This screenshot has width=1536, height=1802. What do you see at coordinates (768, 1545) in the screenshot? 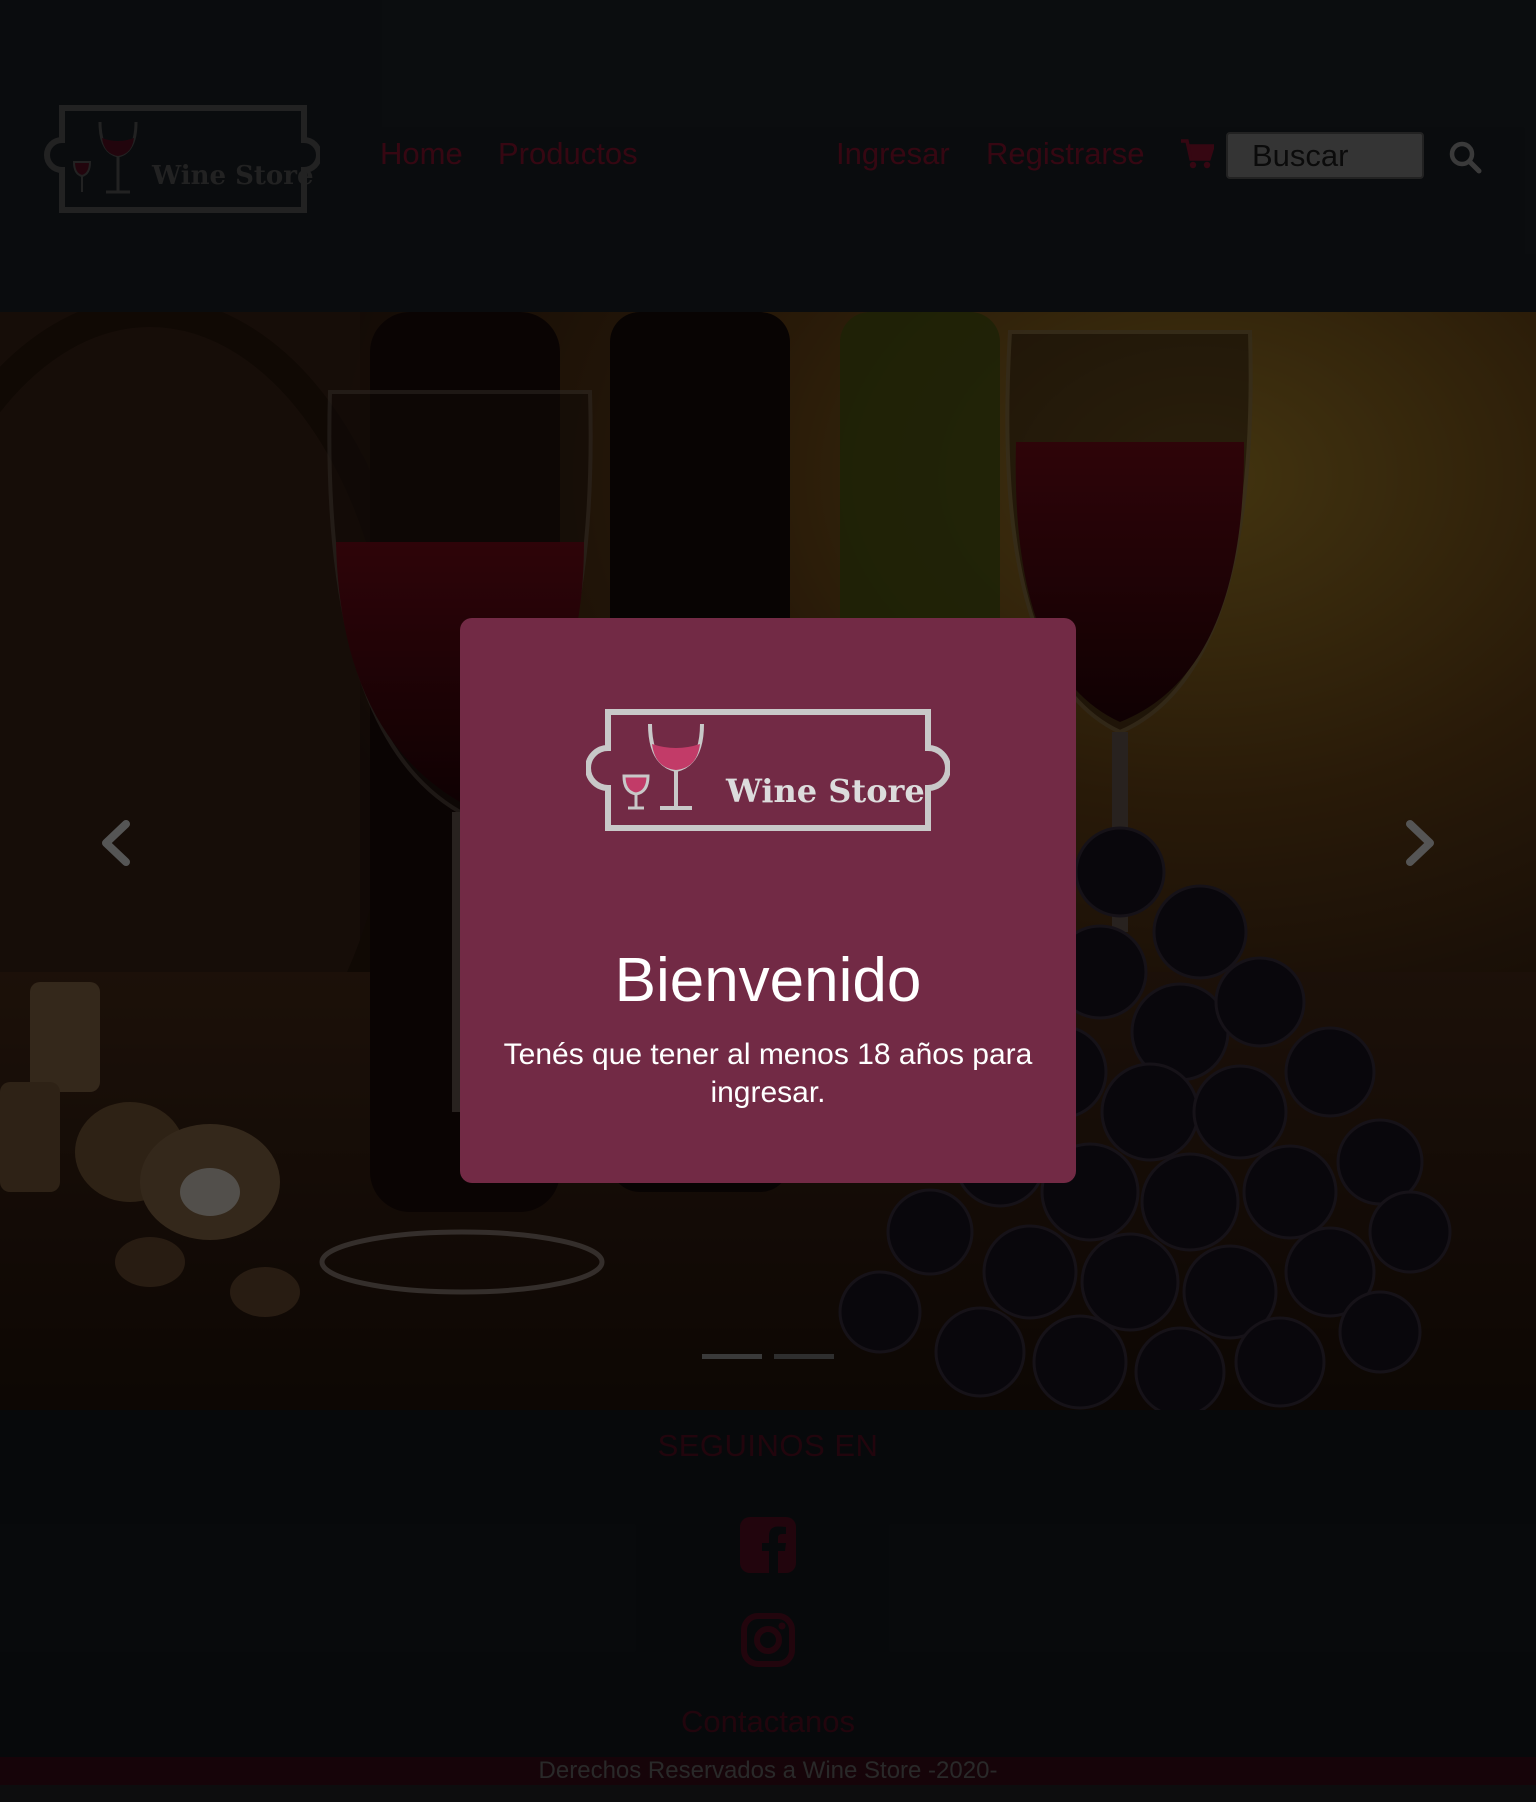
I see `facebook-icon` at bounding box center [768, 1545].